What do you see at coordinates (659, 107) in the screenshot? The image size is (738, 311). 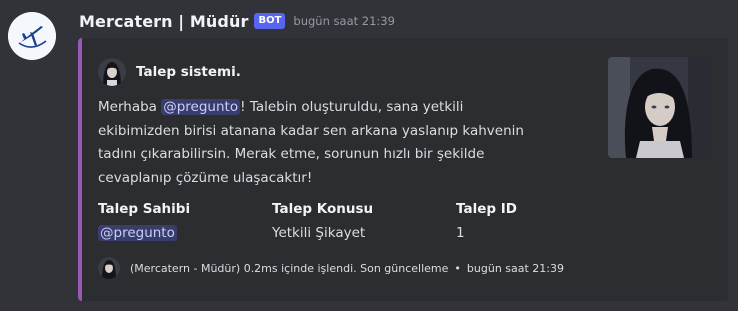 I see `embed-thumbnail` at bounding box center [659, 107].